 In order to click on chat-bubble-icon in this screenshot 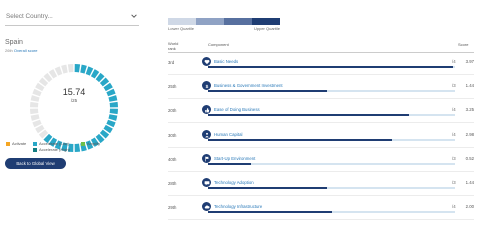, I will do `click(206, 182)`.